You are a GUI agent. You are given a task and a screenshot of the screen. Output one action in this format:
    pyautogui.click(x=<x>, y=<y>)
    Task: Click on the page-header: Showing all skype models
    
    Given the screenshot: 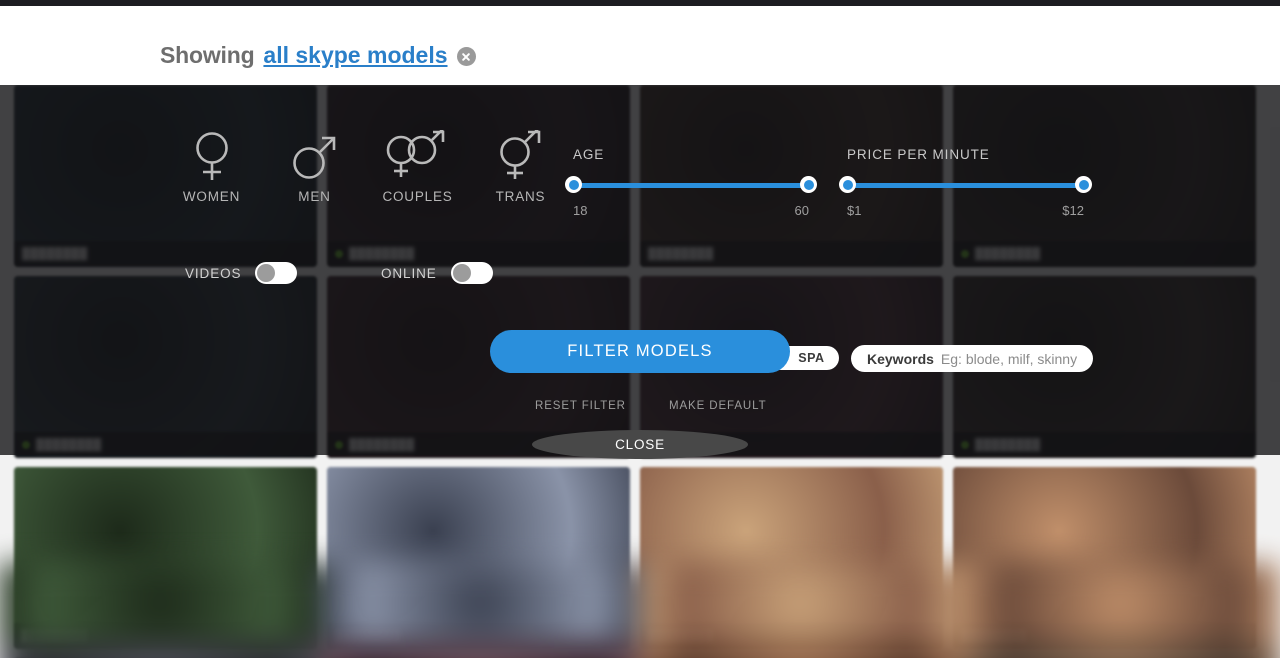 What is the action you would take?
    pyautogui.click(x=640, y=45)
    